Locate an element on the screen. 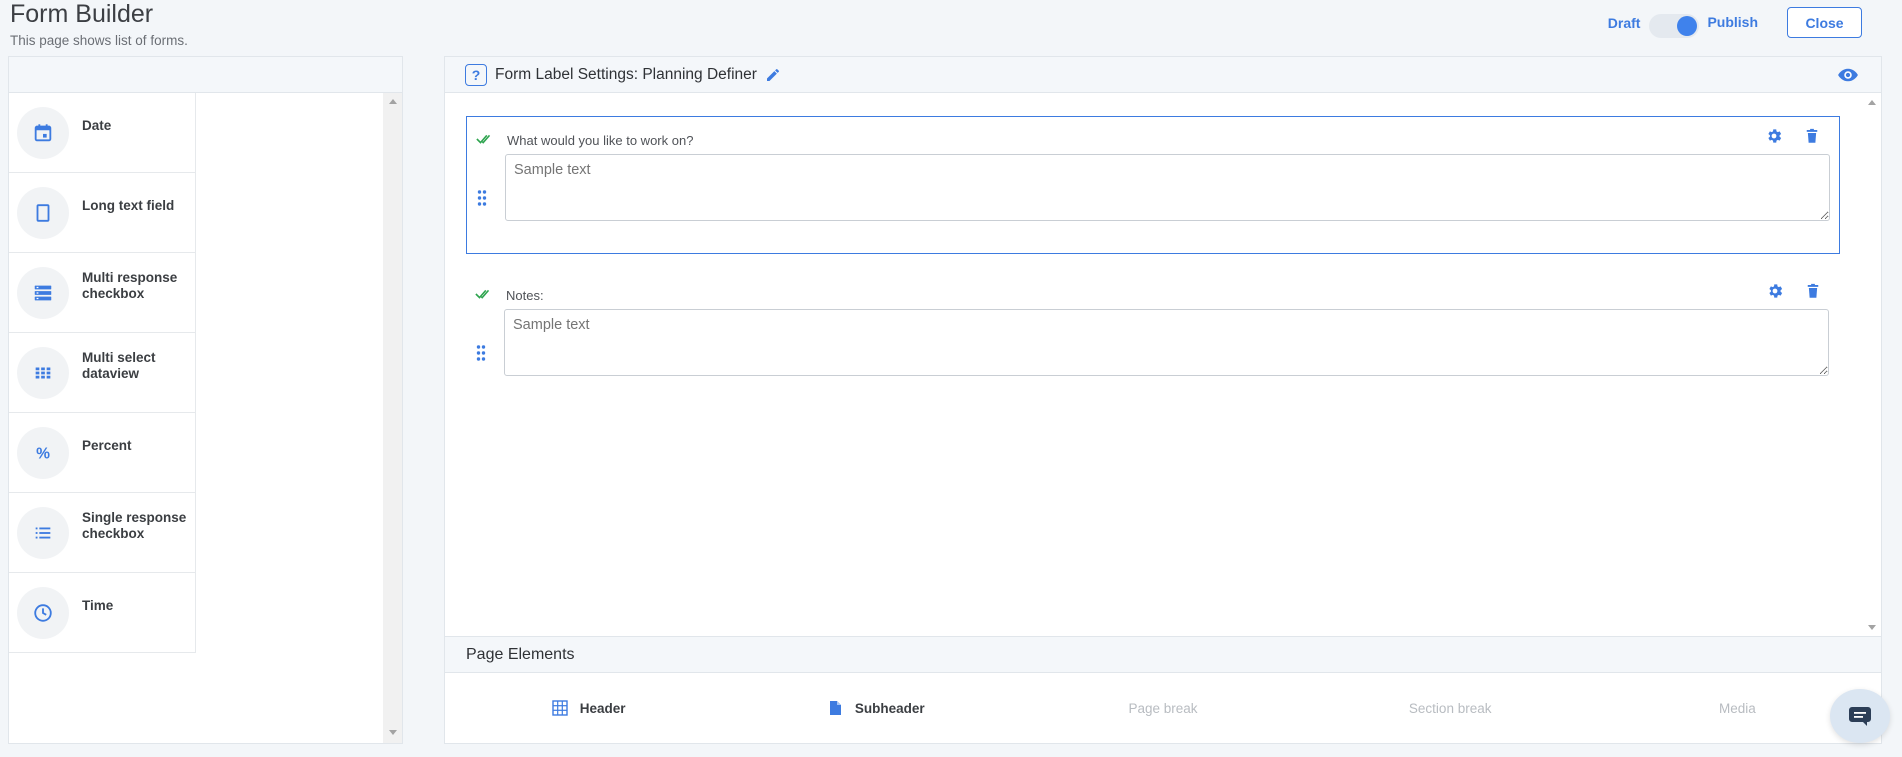 The image size is (1902, 757). palette-item-label: Multi select dataview is located at coordinates (119, 365).